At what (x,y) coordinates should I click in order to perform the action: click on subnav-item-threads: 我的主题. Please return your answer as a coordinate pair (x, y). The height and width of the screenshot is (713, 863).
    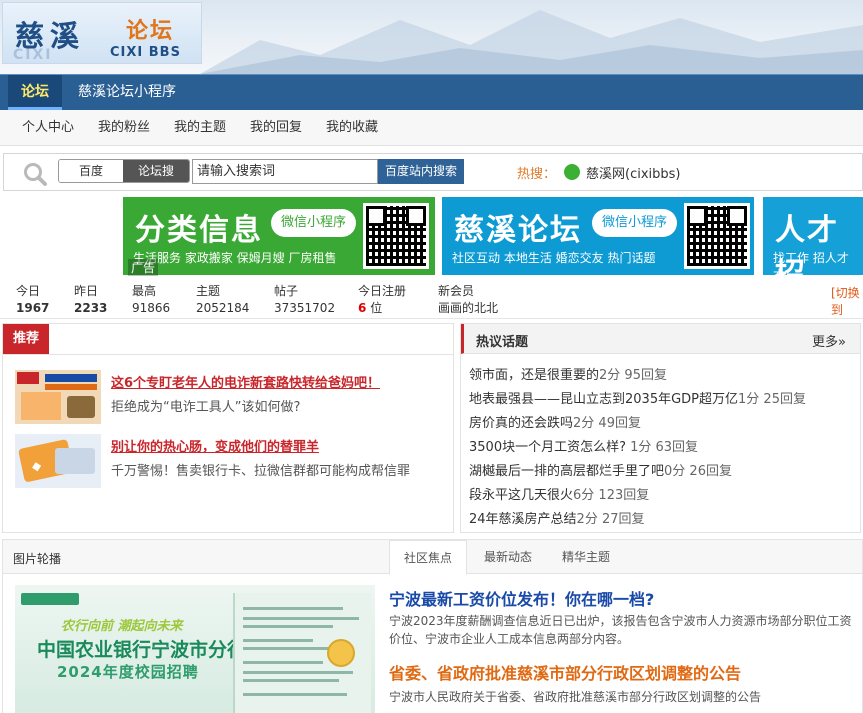
    Looking at the image, I should click on (200, 128).